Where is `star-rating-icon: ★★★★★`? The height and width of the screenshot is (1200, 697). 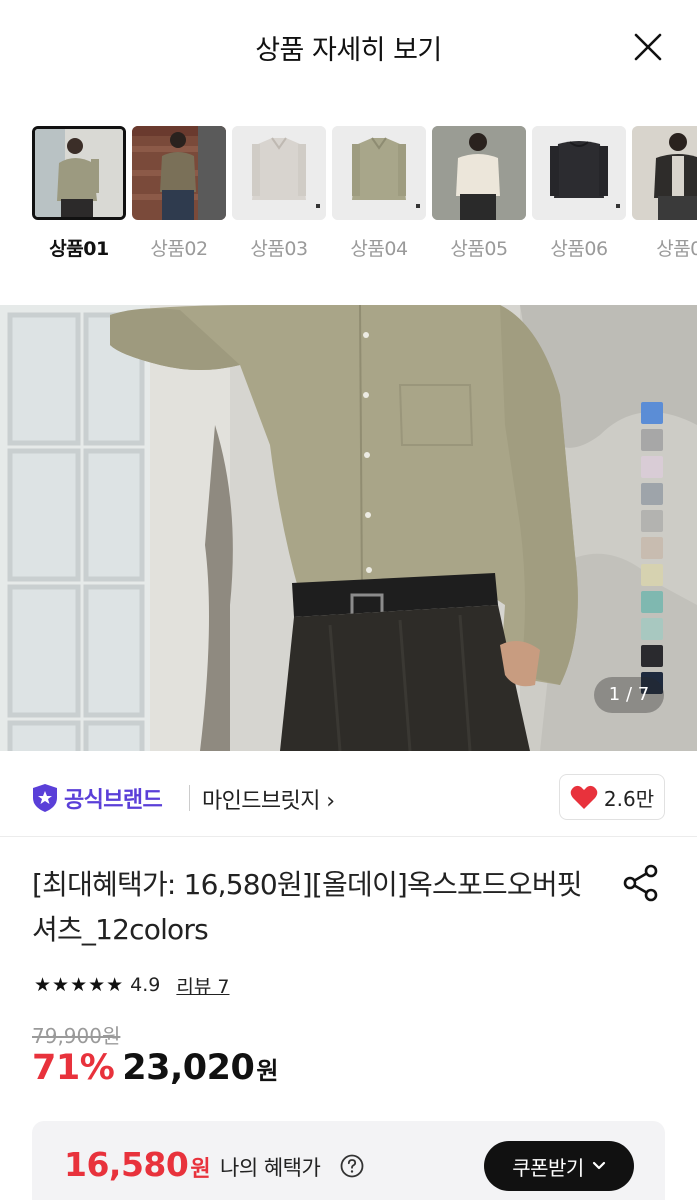
star-rating-icon: ★★★★★ is located at coordinates (79, 985).